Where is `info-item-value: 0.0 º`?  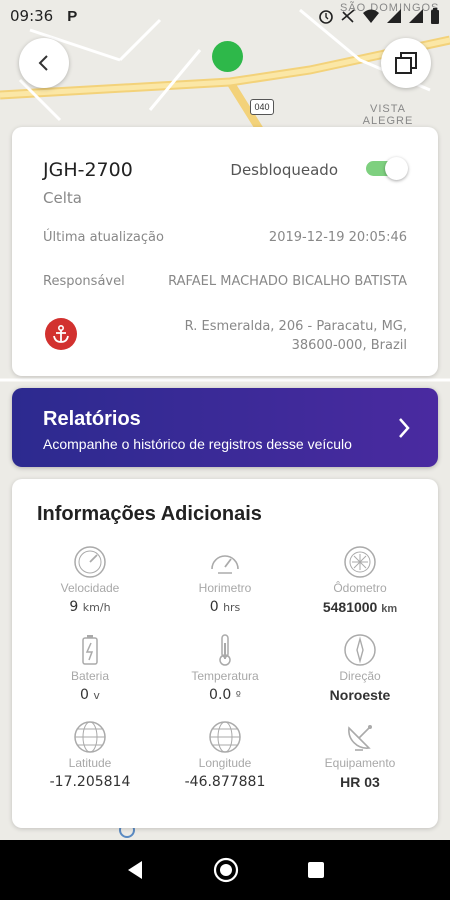 info-item-value: 0.0 º is located at coordinates (225, 695).